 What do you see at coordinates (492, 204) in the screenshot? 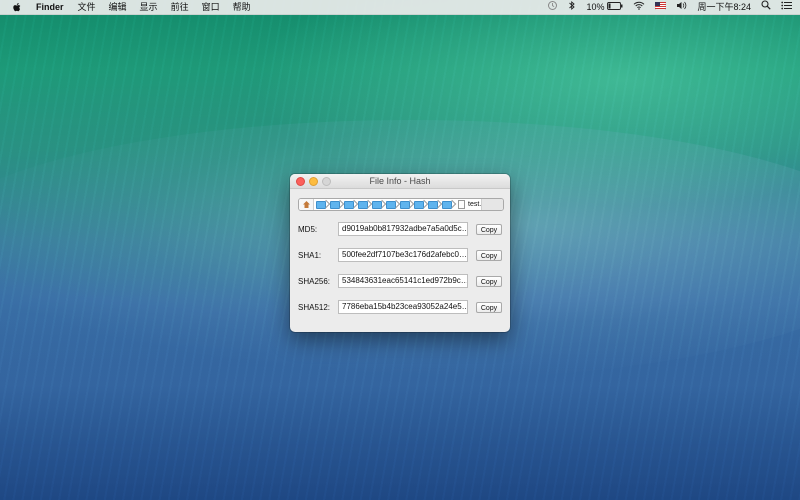
I see `path-end` at bounding box center [492, 204].